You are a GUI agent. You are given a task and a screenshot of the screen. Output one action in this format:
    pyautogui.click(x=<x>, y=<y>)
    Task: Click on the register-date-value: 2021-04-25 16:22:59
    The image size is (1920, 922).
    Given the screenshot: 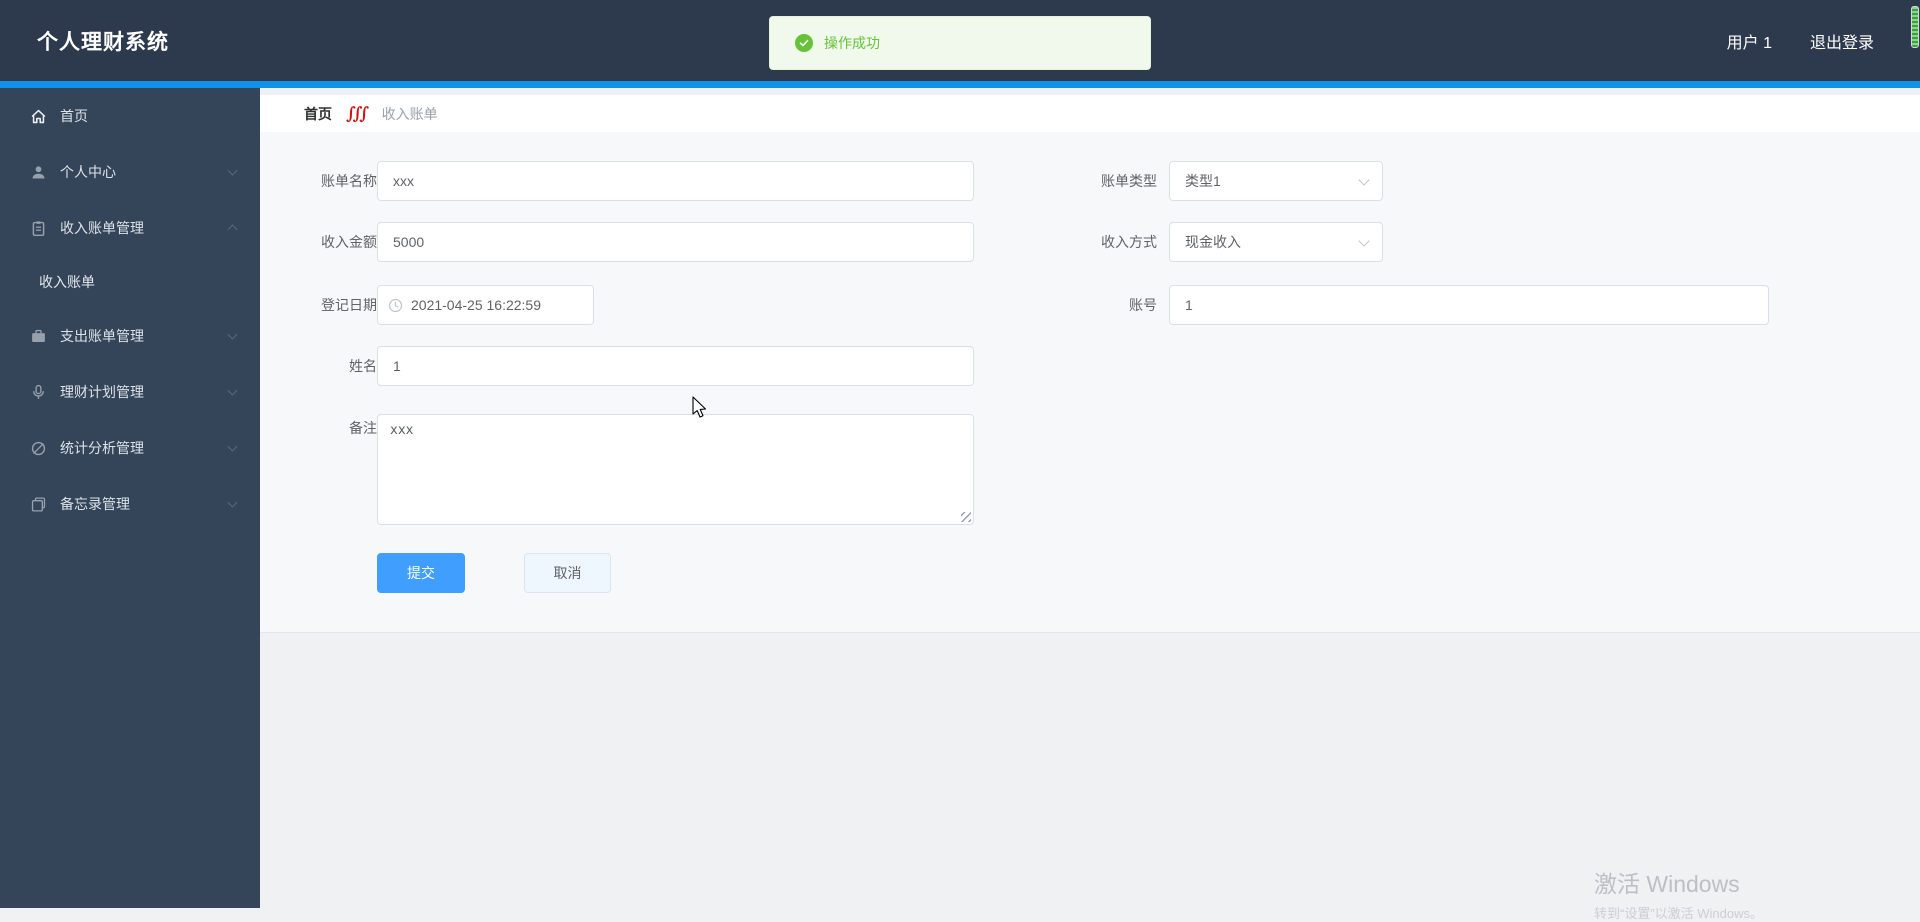 What is the action you would take?
    pyautogui.click(x=476, y=305)
    